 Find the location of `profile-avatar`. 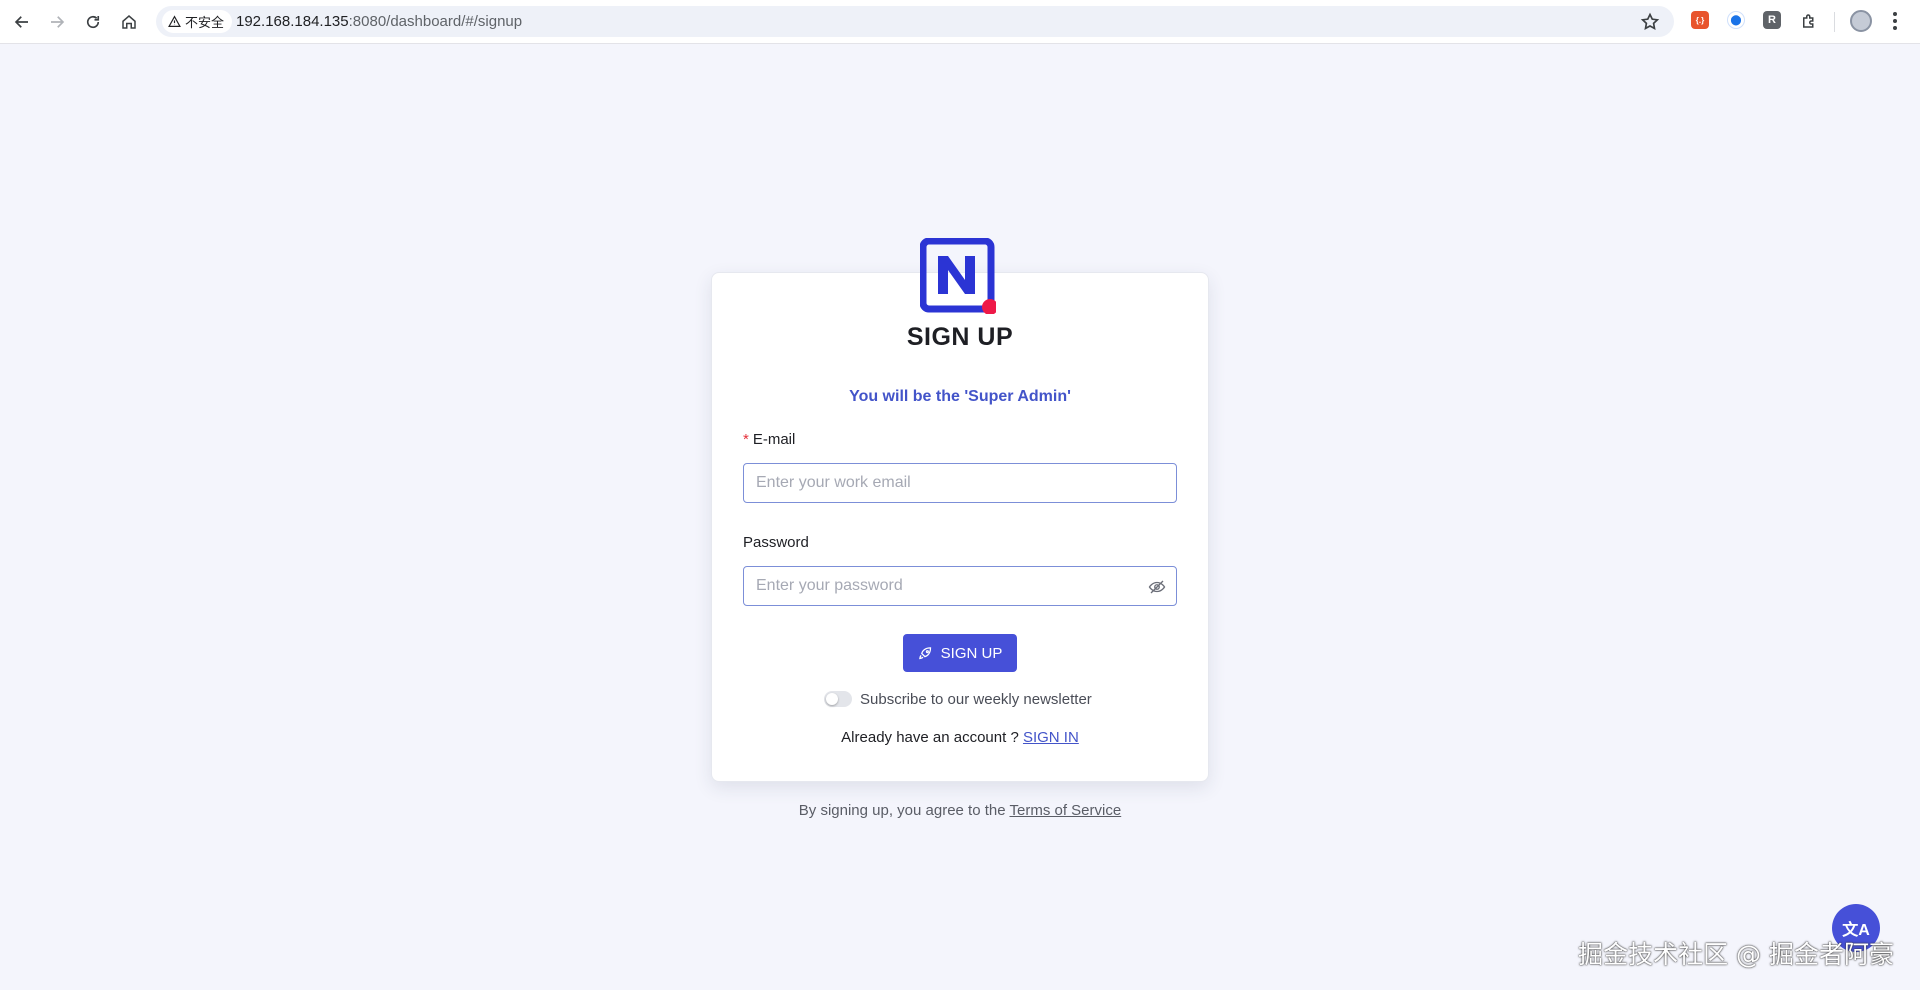

profile-avatar is located at coordinates (1861, 21).